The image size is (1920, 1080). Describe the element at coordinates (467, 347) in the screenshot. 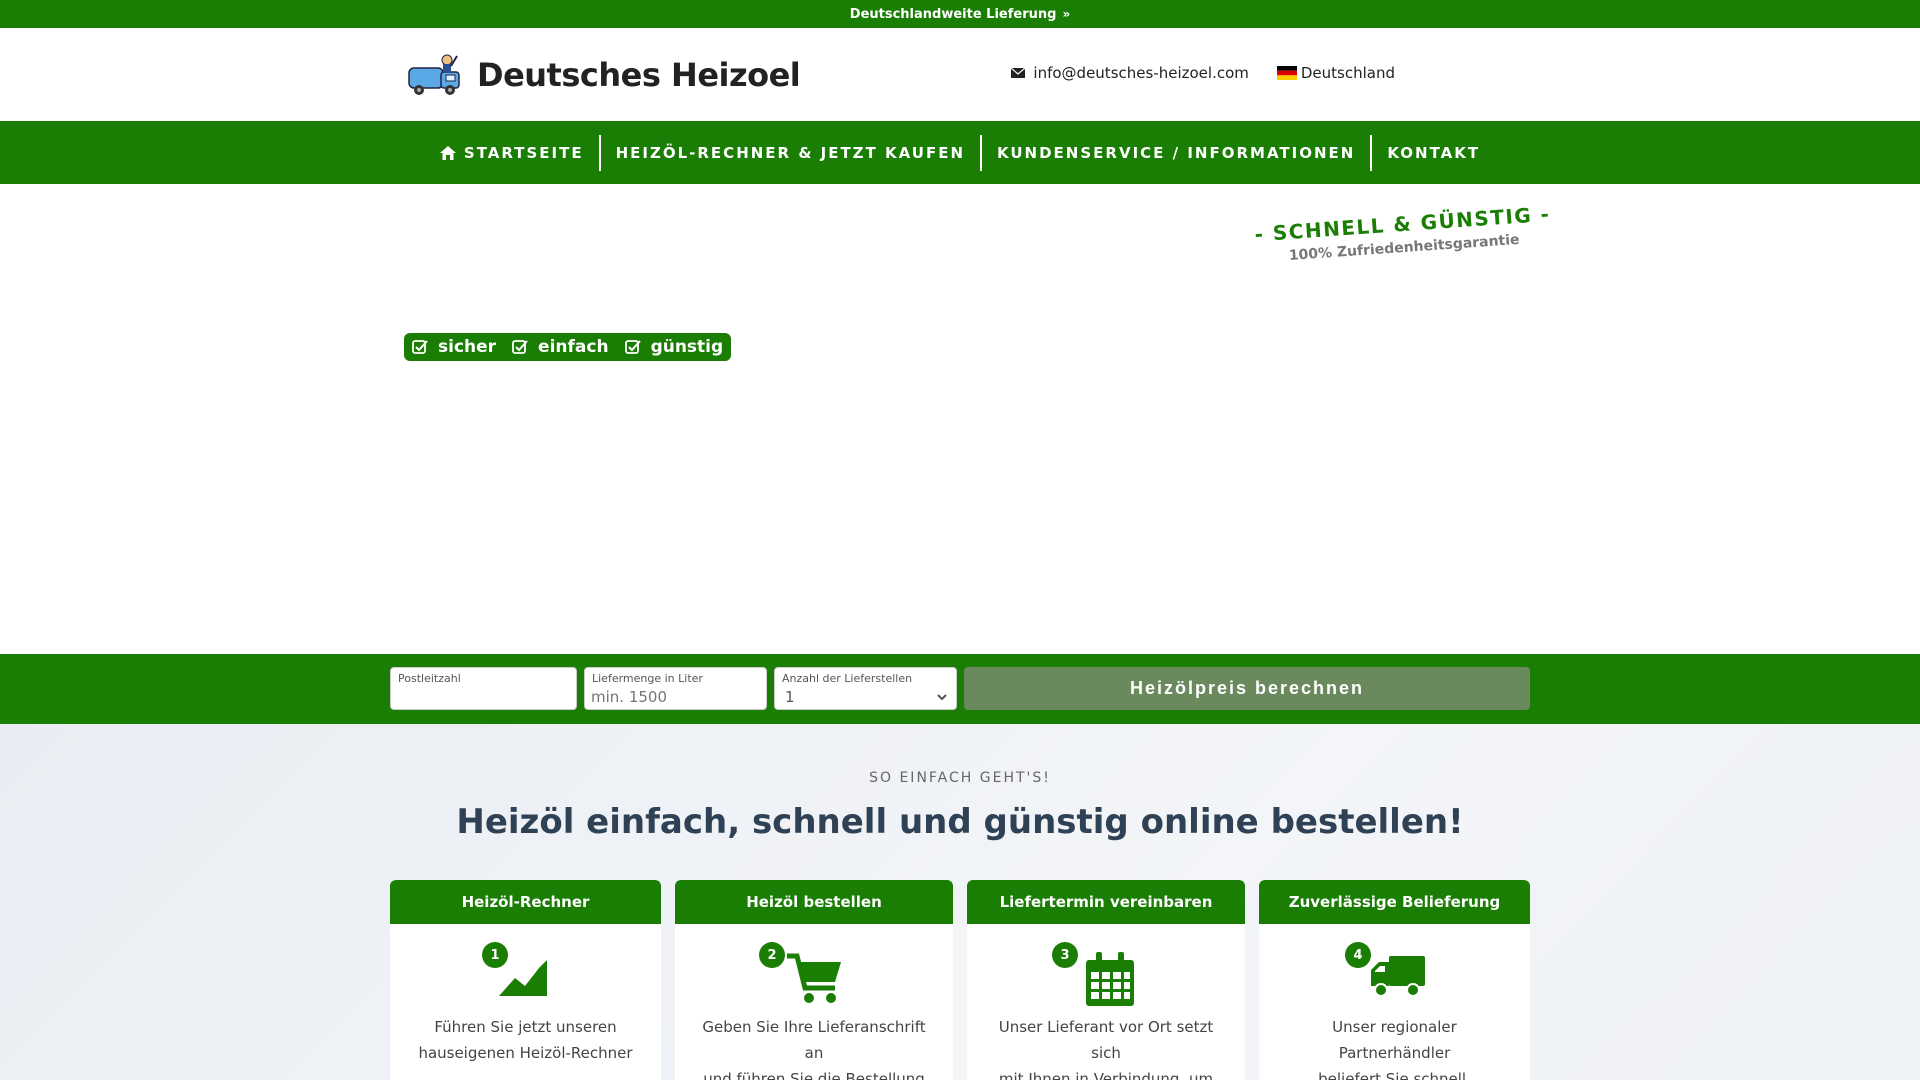

I see `badge-label: sicher` at that location.